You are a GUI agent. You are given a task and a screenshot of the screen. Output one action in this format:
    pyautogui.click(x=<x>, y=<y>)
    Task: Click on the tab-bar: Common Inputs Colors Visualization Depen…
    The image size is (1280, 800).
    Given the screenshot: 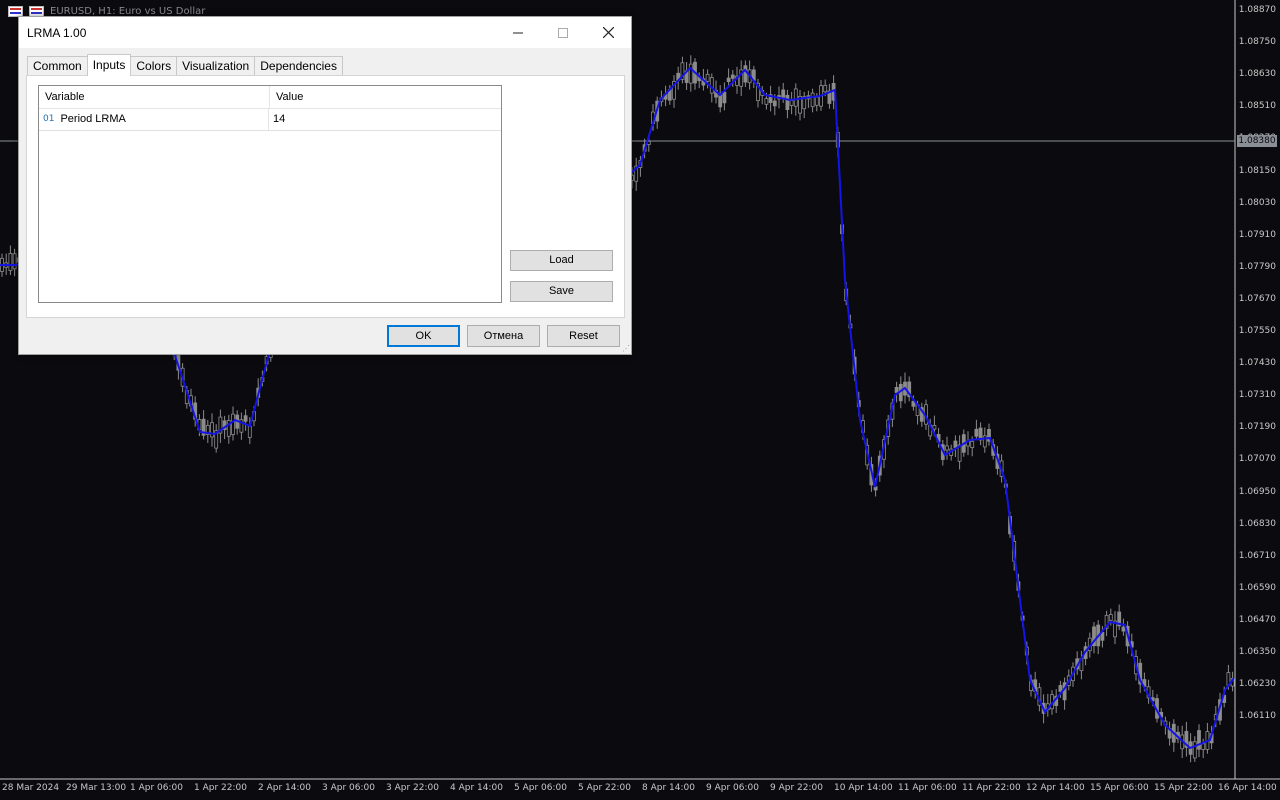 What is the action you would take?
    pyautogui.click(x=185, y=65)
    